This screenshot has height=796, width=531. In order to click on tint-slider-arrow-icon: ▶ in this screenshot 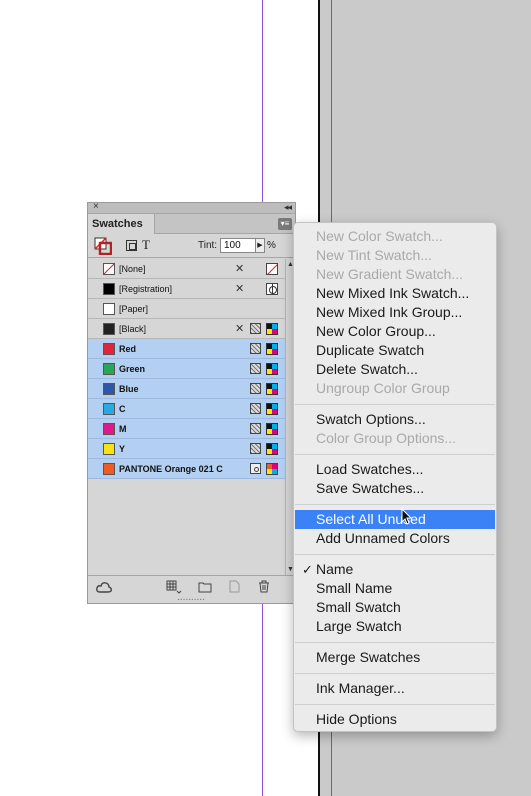, I will do `click(260, 245)`.